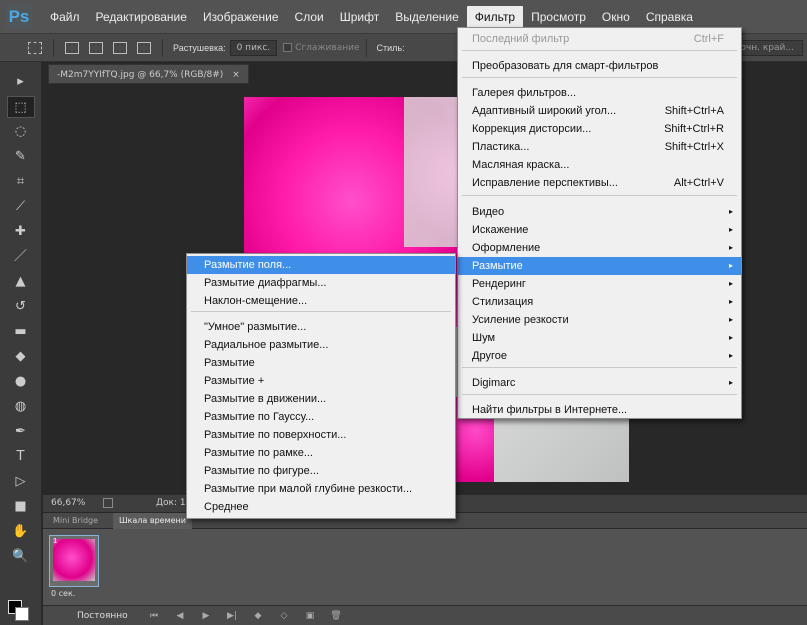 The image size is (807, 625). Describe the element at coordinates (72, 47) in the screenshot. I see `new-selection-icon` at that location.